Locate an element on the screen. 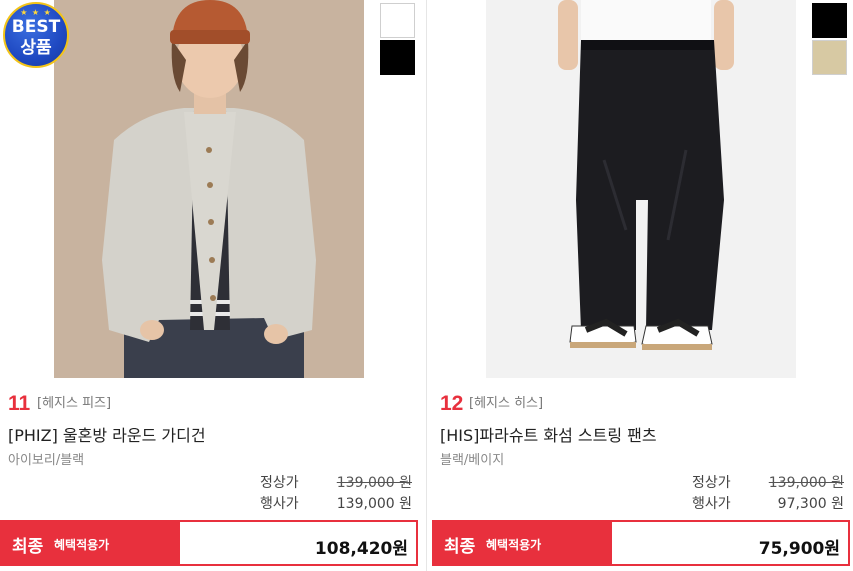 This screenshot has width=853, height=571. rank-number: 12 is located at coordinates (452, 403).